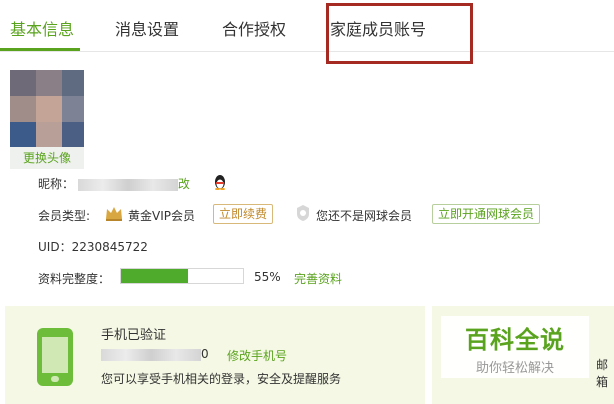  I want to click on member-level: 黄金VIP会员, so click(161, 216).